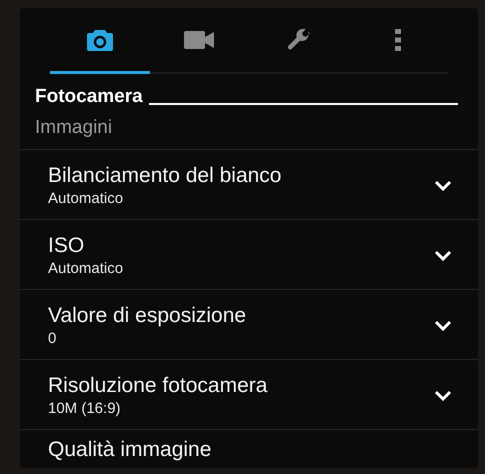  Describe the element at coordinates (130, 450) in the screenshot. I see `setting-title: Qualità immagine` at that location.